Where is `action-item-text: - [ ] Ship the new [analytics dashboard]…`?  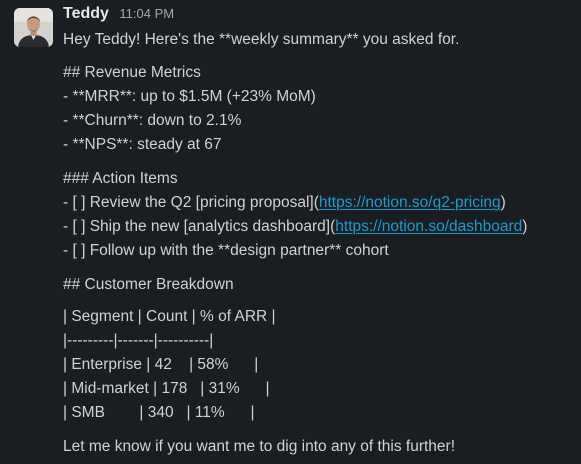 action-item-text: - [ ] Ship the new [analytics dashboard]… is located at coordinates (199, 226).